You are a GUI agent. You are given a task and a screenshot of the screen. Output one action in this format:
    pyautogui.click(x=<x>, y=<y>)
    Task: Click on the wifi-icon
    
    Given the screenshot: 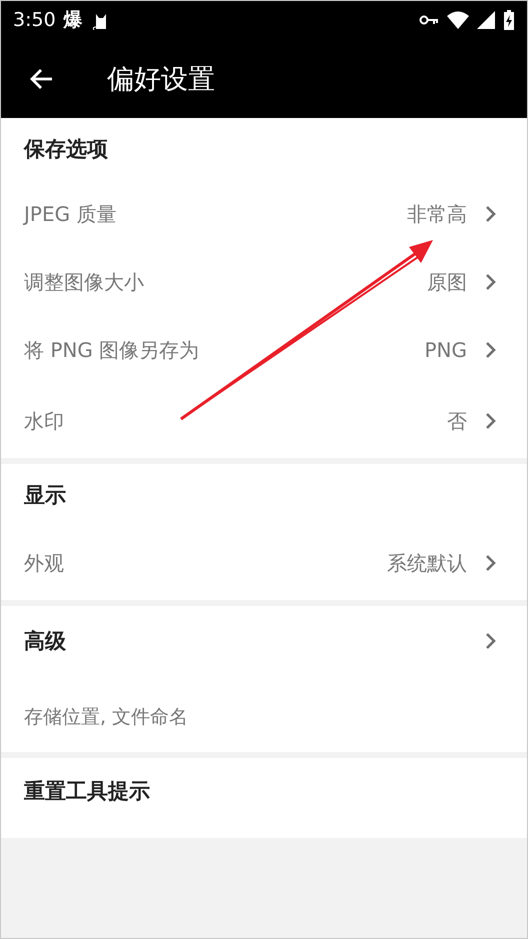 What is the action you would take?
    pyautogui.click(x=458, y=20)
    